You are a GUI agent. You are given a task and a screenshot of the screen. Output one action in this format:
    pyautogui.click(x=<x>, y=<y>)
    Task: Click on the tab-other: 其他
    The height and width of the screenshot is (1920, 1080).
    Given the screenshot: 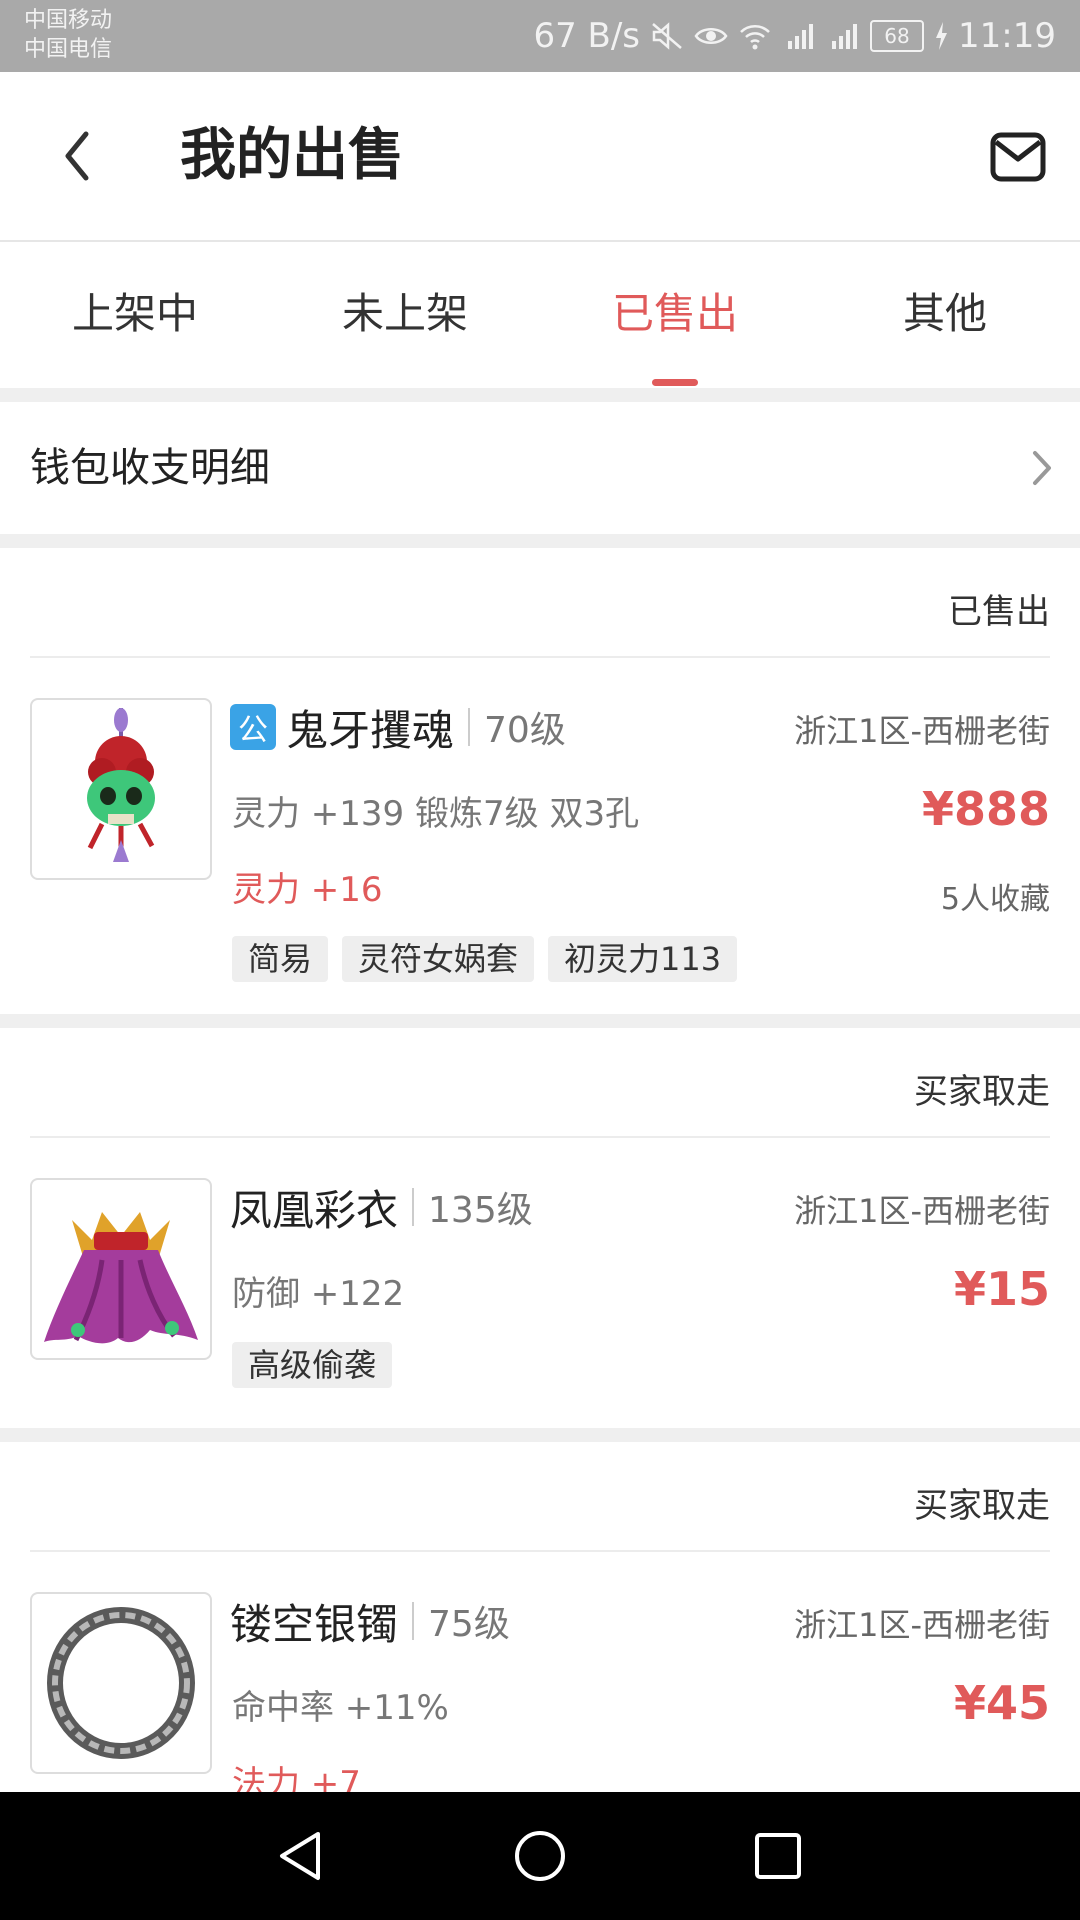 What is the action you would take?
    pyautogui.click(x=945, y=314)
    